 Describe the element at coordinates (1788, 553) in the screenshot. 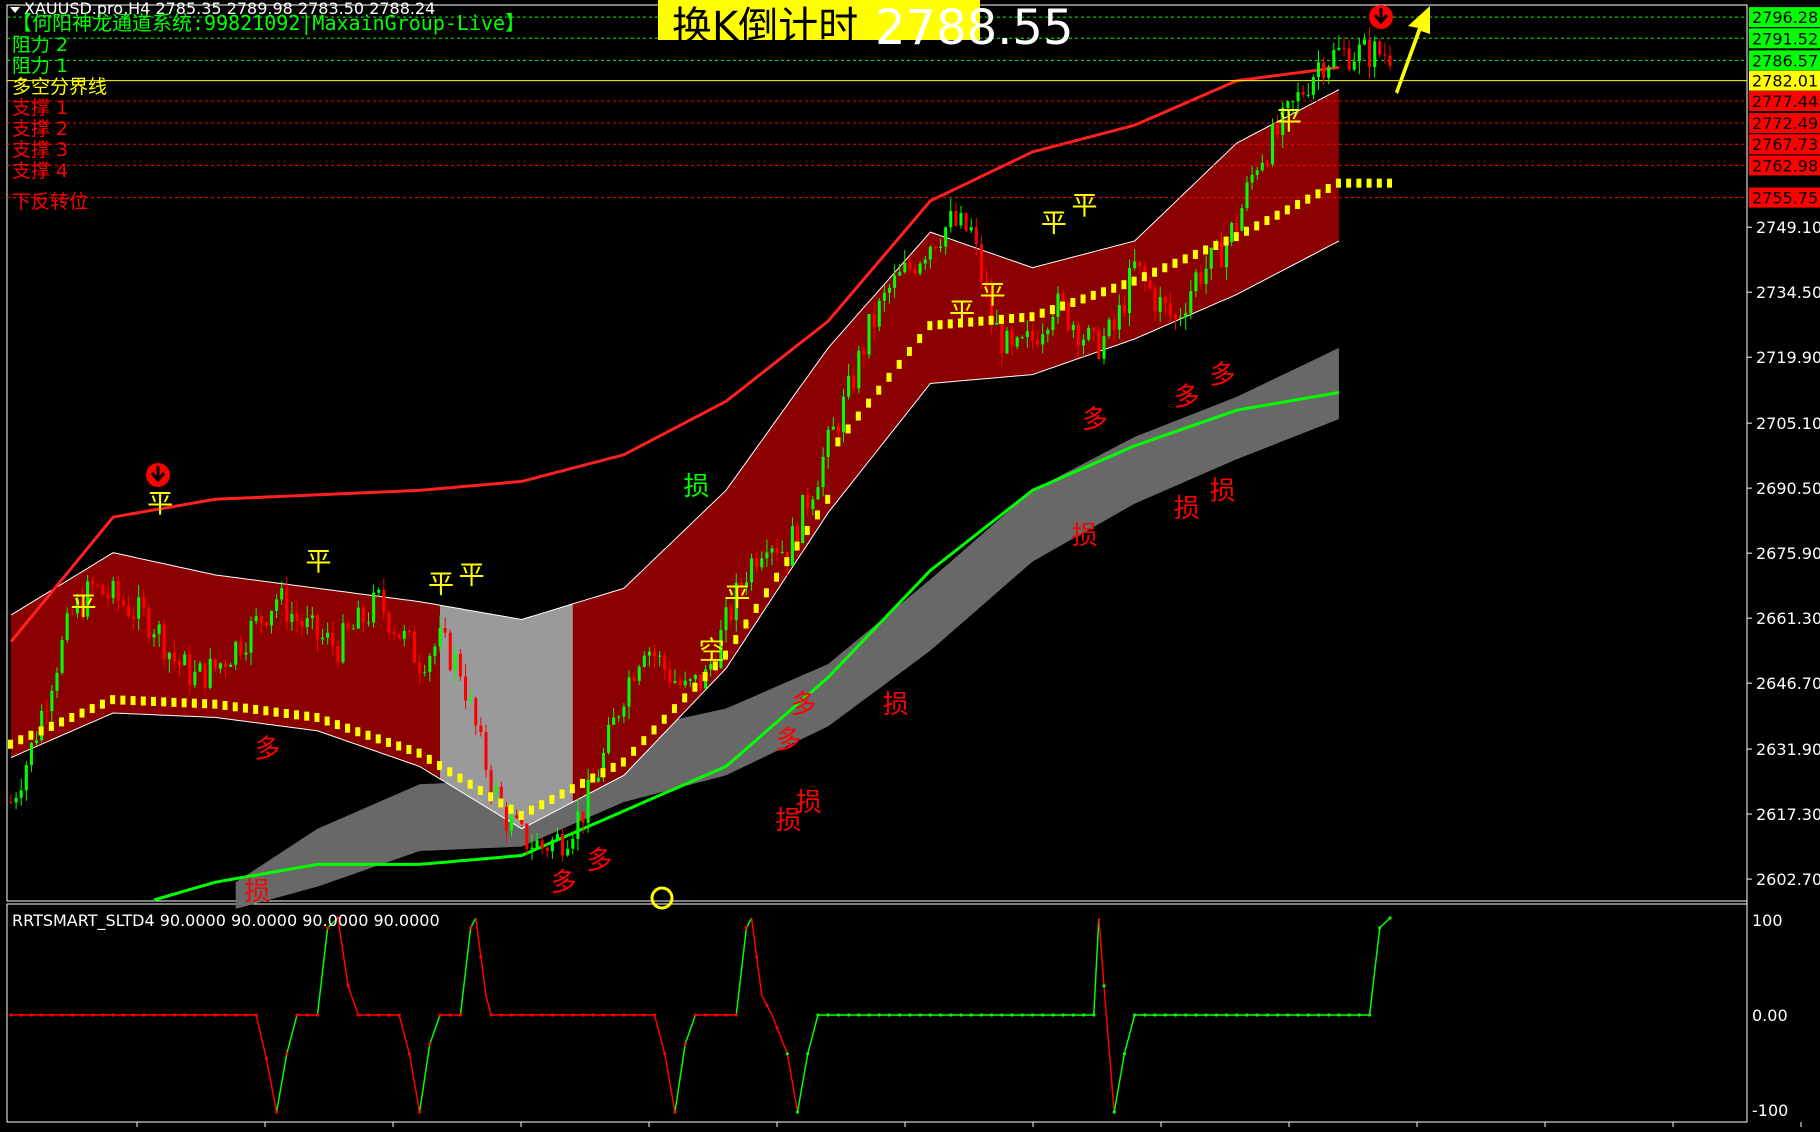

I see `price-axis-tick-label: 2675.90` at that location.